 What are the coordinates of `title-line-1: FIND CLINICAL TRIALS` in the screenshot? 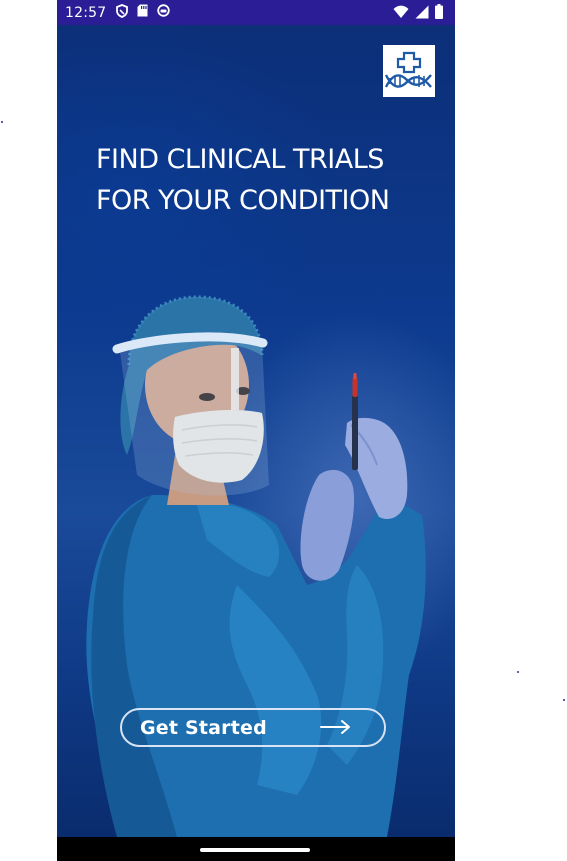 It's located at (240, 159).